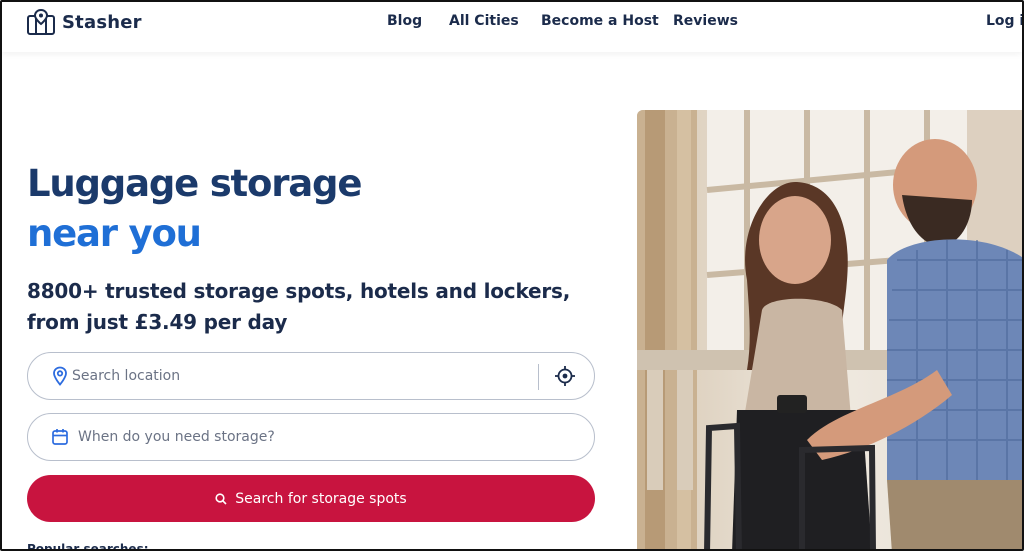 This screenshot has width=1024, height=551. Describe the element at coordinates (194, 183) in the screenshot. I see `hero-title-line-1: Luggage storage` at that location.